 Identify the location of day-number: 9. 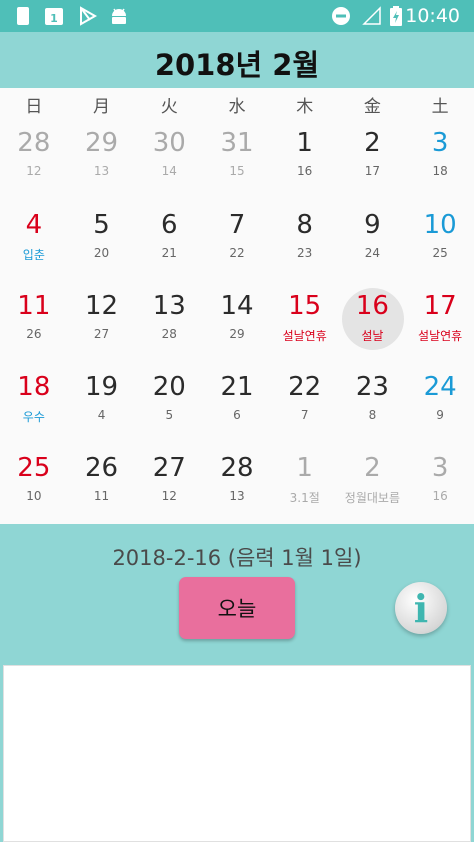
(372, 225).